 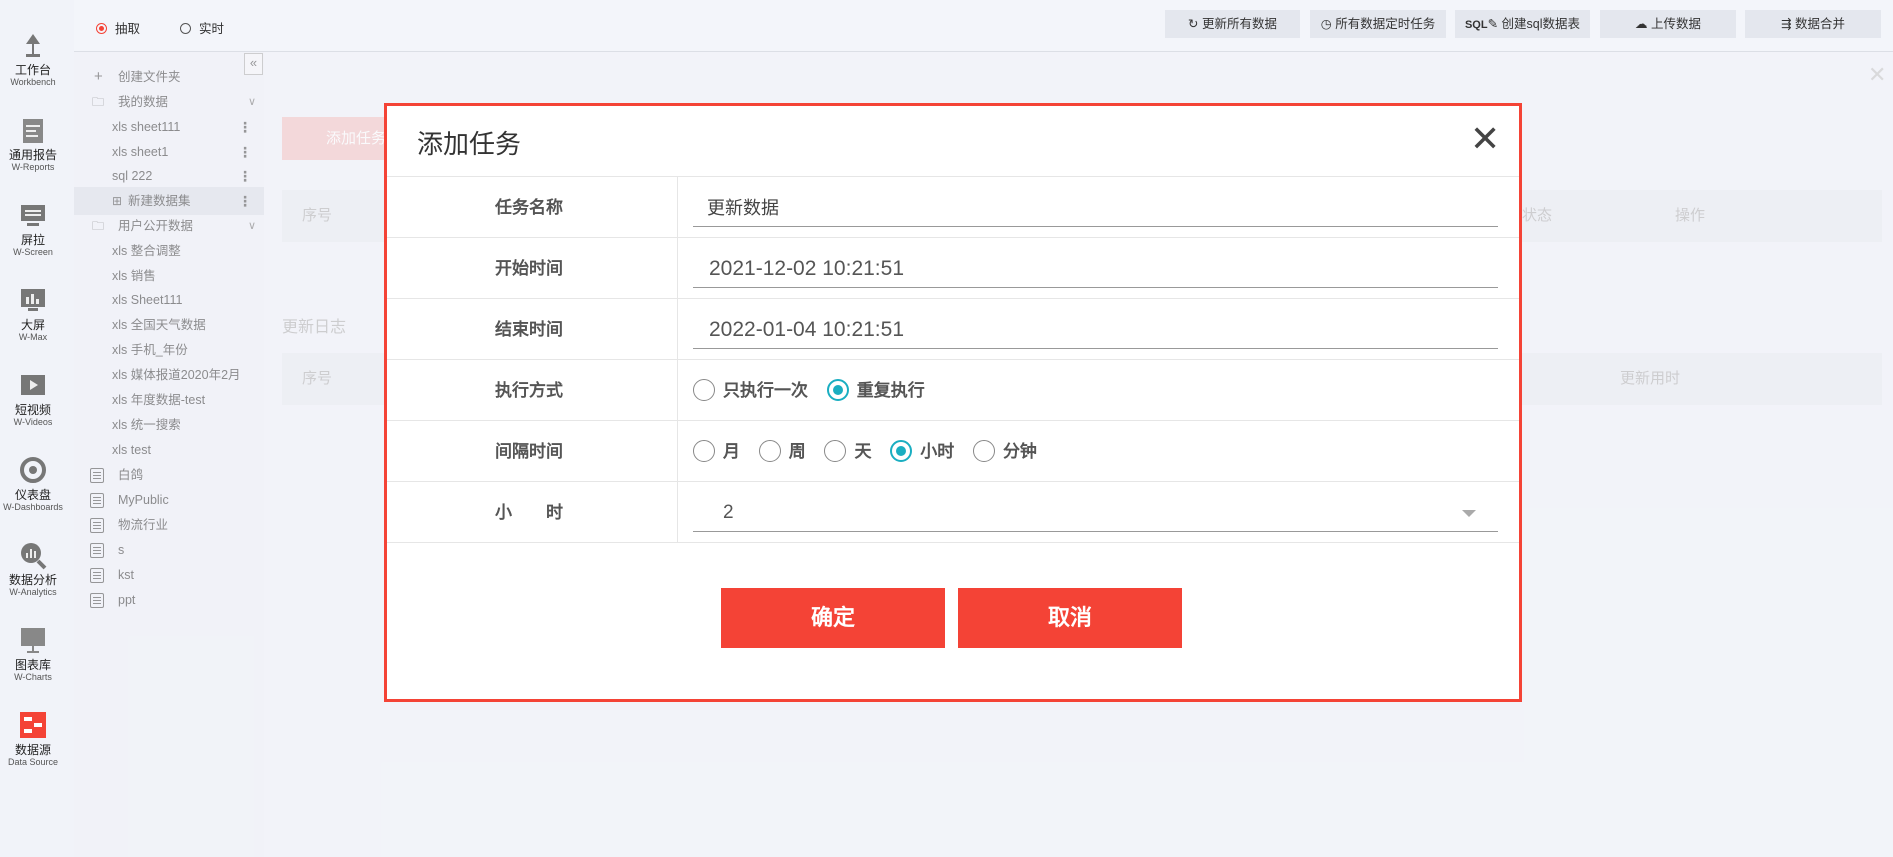 I want to click on rail-label: 工作台, so click(x=32, y=70).